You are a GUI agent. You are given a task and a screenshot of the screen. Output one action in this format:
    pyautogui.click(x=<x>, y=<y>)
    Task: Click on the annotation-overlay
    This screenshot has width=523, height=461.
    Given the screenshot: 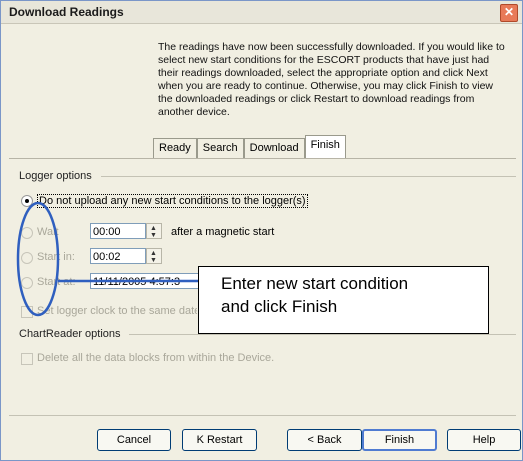 What is the action you would take?
    pyautogui.click(x=107, y=259)
    